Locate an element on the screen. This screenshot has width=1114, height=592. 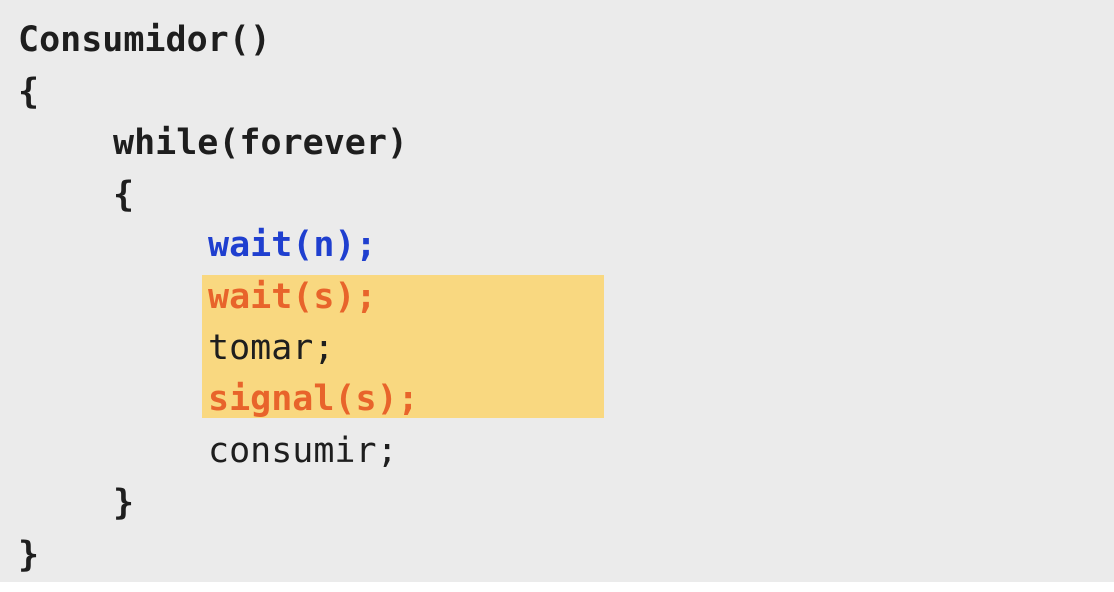
tomar-statement: tomar; is located at coordinates (271, 348).